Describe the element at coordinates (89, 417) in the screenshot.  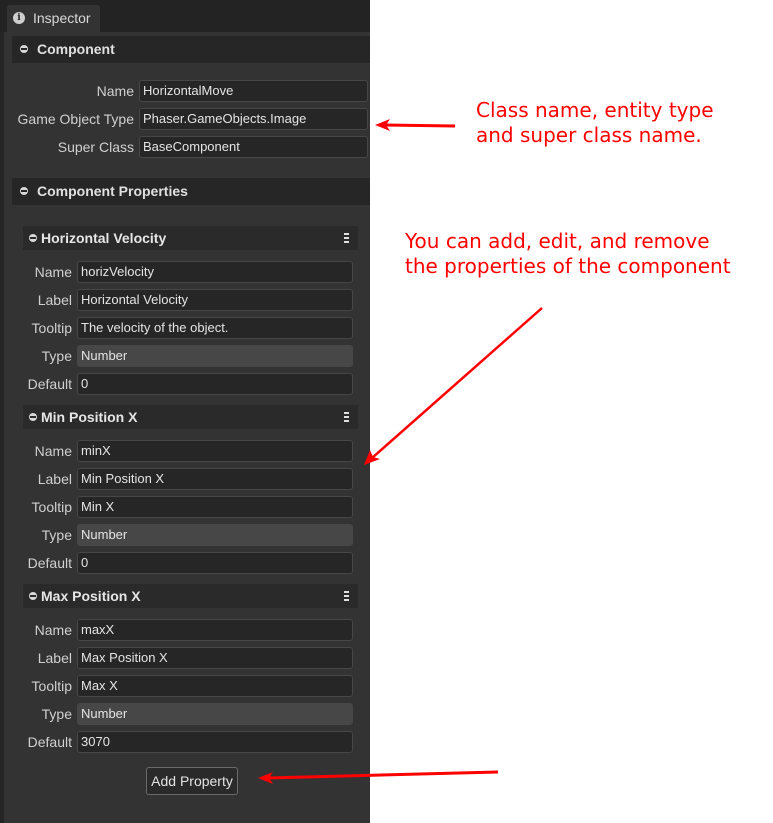
I see `property-title: Min Position X` at that location.